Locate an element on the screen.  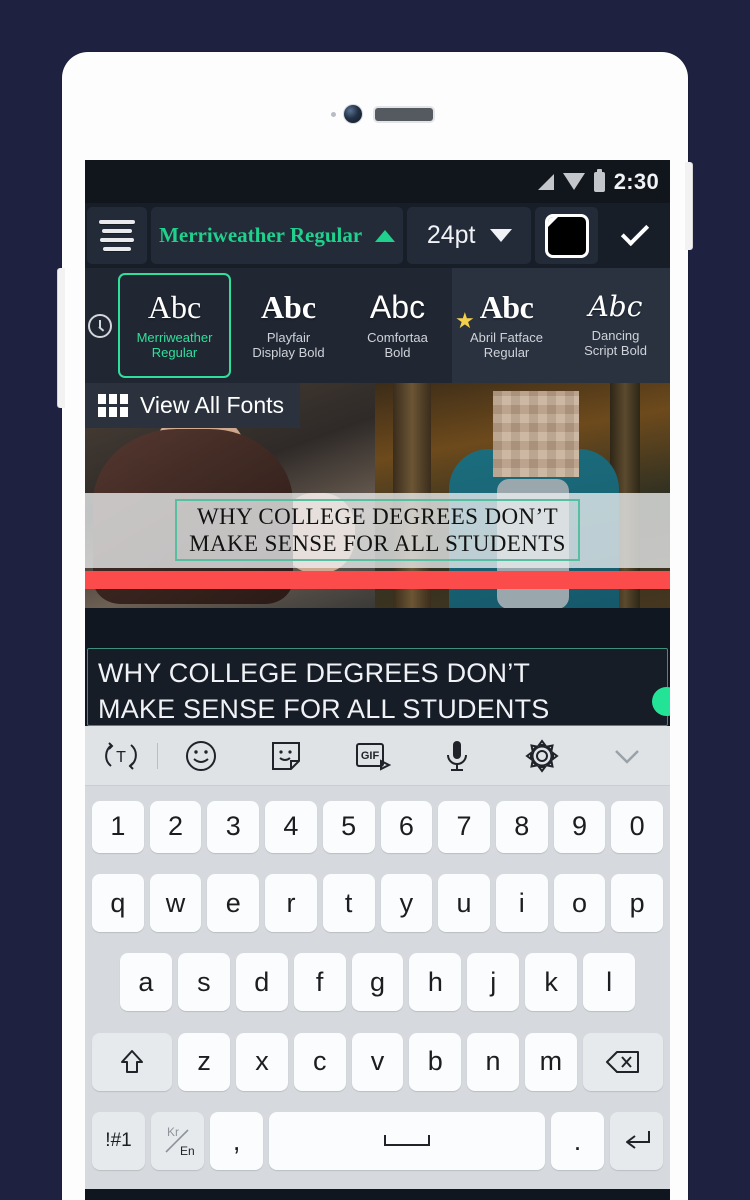
keyboard-row-numbers: 1 2 3 4 5 6 7 8 9 0 is located at coordinates (377, 826).